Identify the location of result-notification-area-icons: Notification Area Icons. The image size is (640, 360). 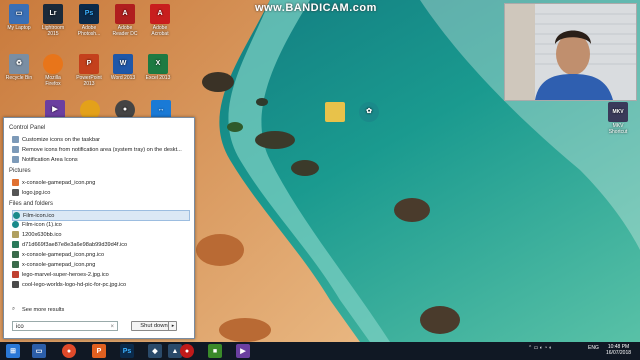
(100, 159).